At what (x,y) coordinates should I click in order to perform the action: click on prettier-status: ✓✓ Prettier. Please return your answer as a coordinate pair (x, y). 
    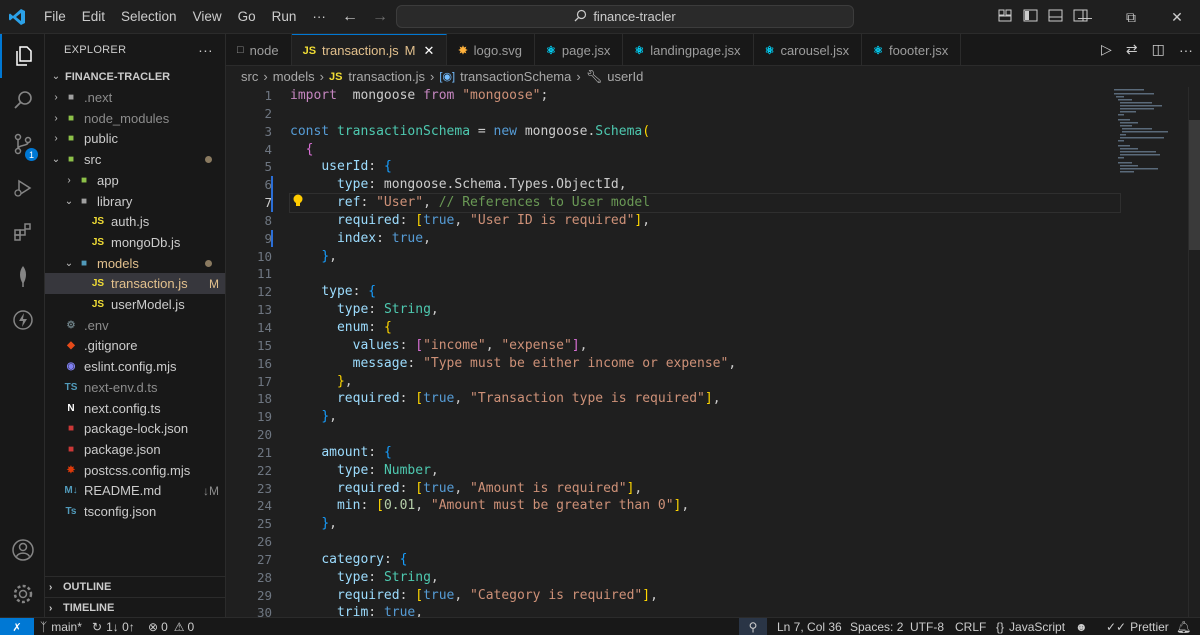
    Looking at the image, I should click on (1137, 626).